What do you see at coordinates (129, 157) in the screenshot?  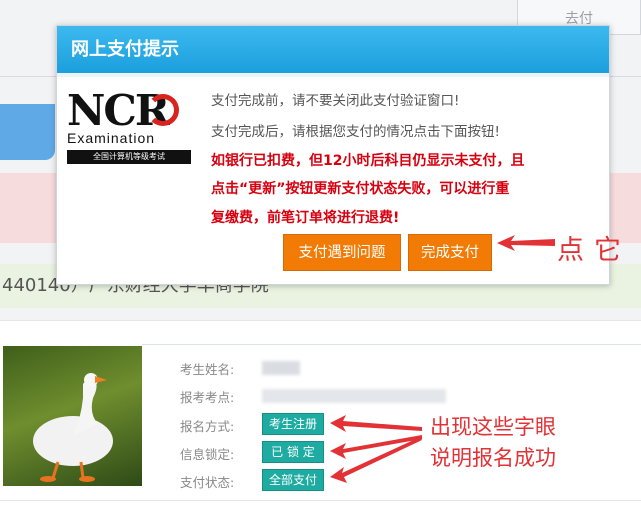 I see `logo-band: 全国计算机等级考试` at bounding box center [129, 157].